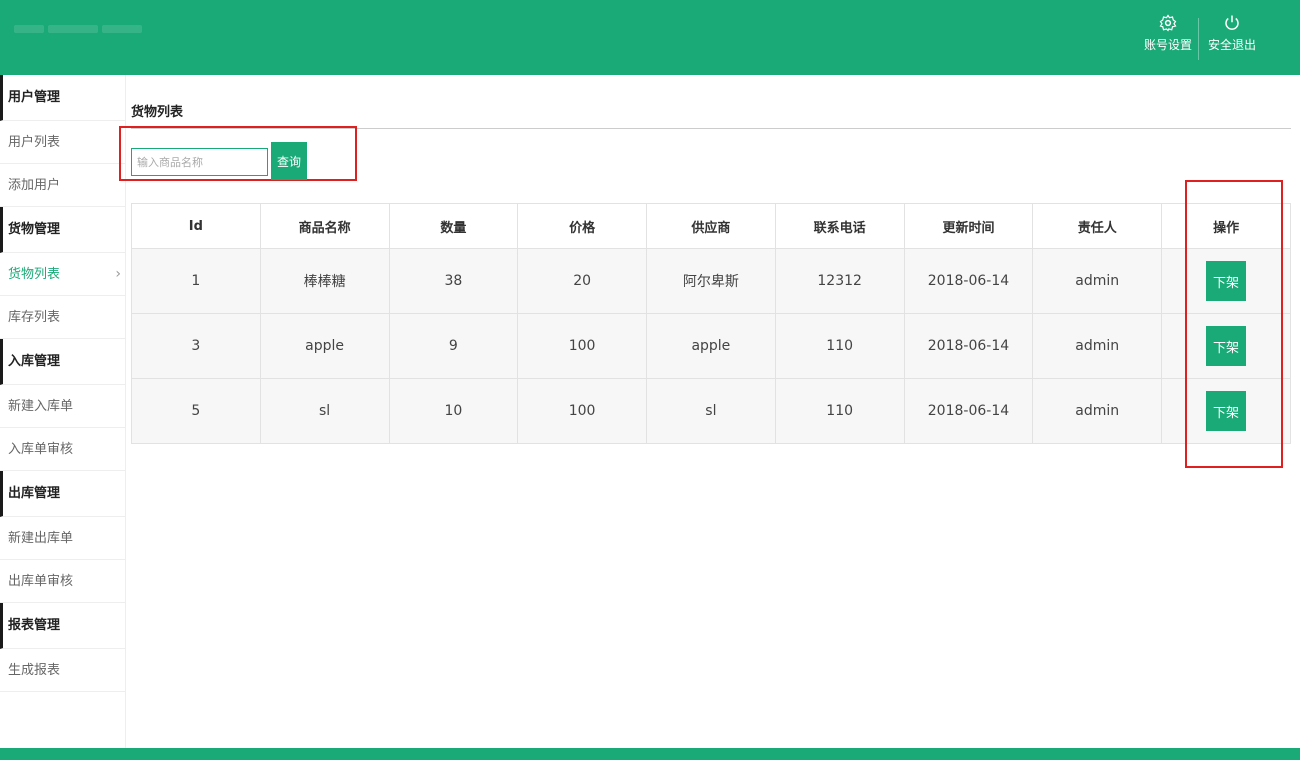 The image size is (1300, 760). Describe the element at coordinates (839, 281) in the screenshot. I see `cell-phone: 12312` at that location.